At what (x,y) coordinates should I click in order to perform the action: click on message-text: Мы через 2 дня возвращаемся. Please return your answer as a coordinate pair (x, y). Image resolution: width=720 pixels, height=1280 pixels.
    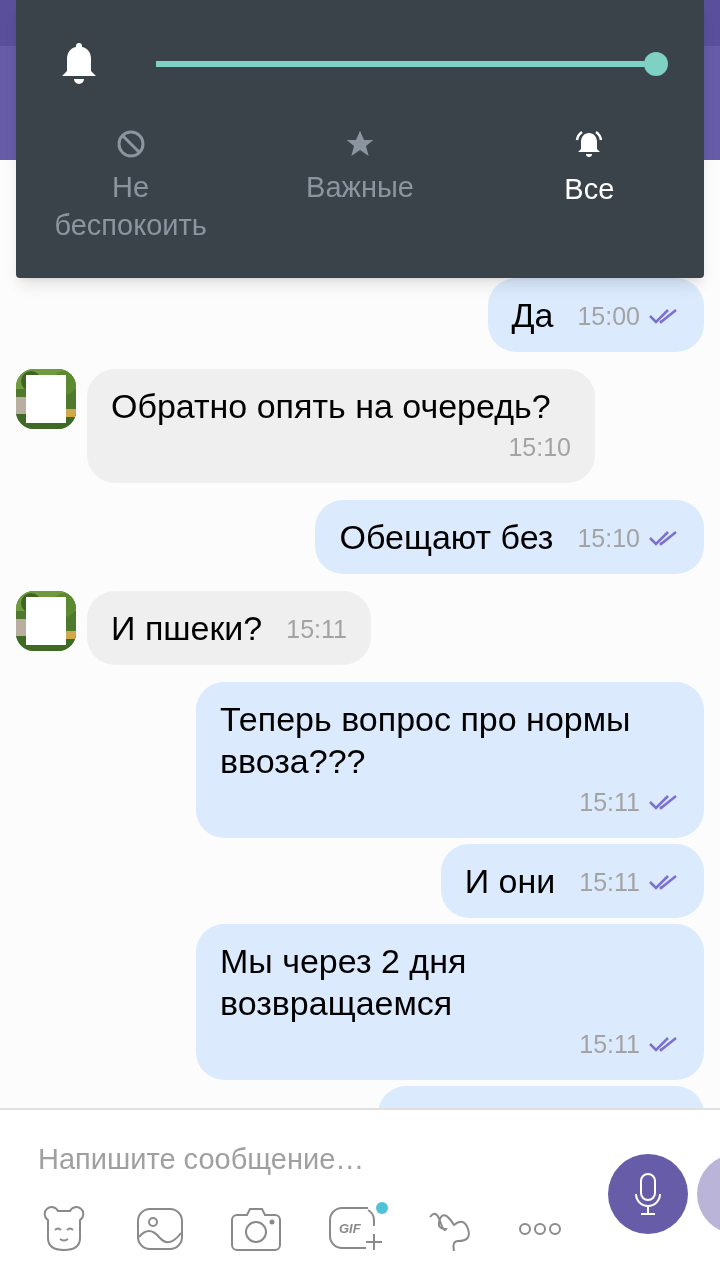
    Looking at the image, I should click on (344, 982).